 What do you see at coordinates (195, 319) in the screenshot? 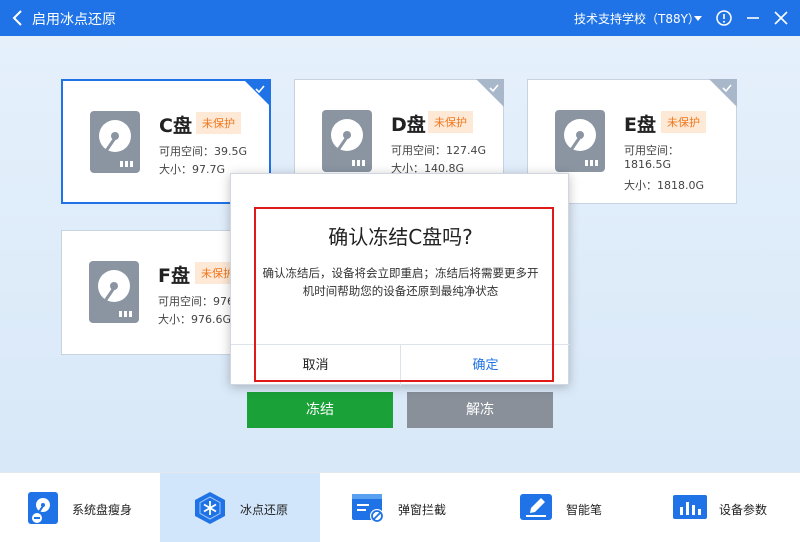
I see `disk-size: 大小：976.6G` at bounding box center [195, 319].